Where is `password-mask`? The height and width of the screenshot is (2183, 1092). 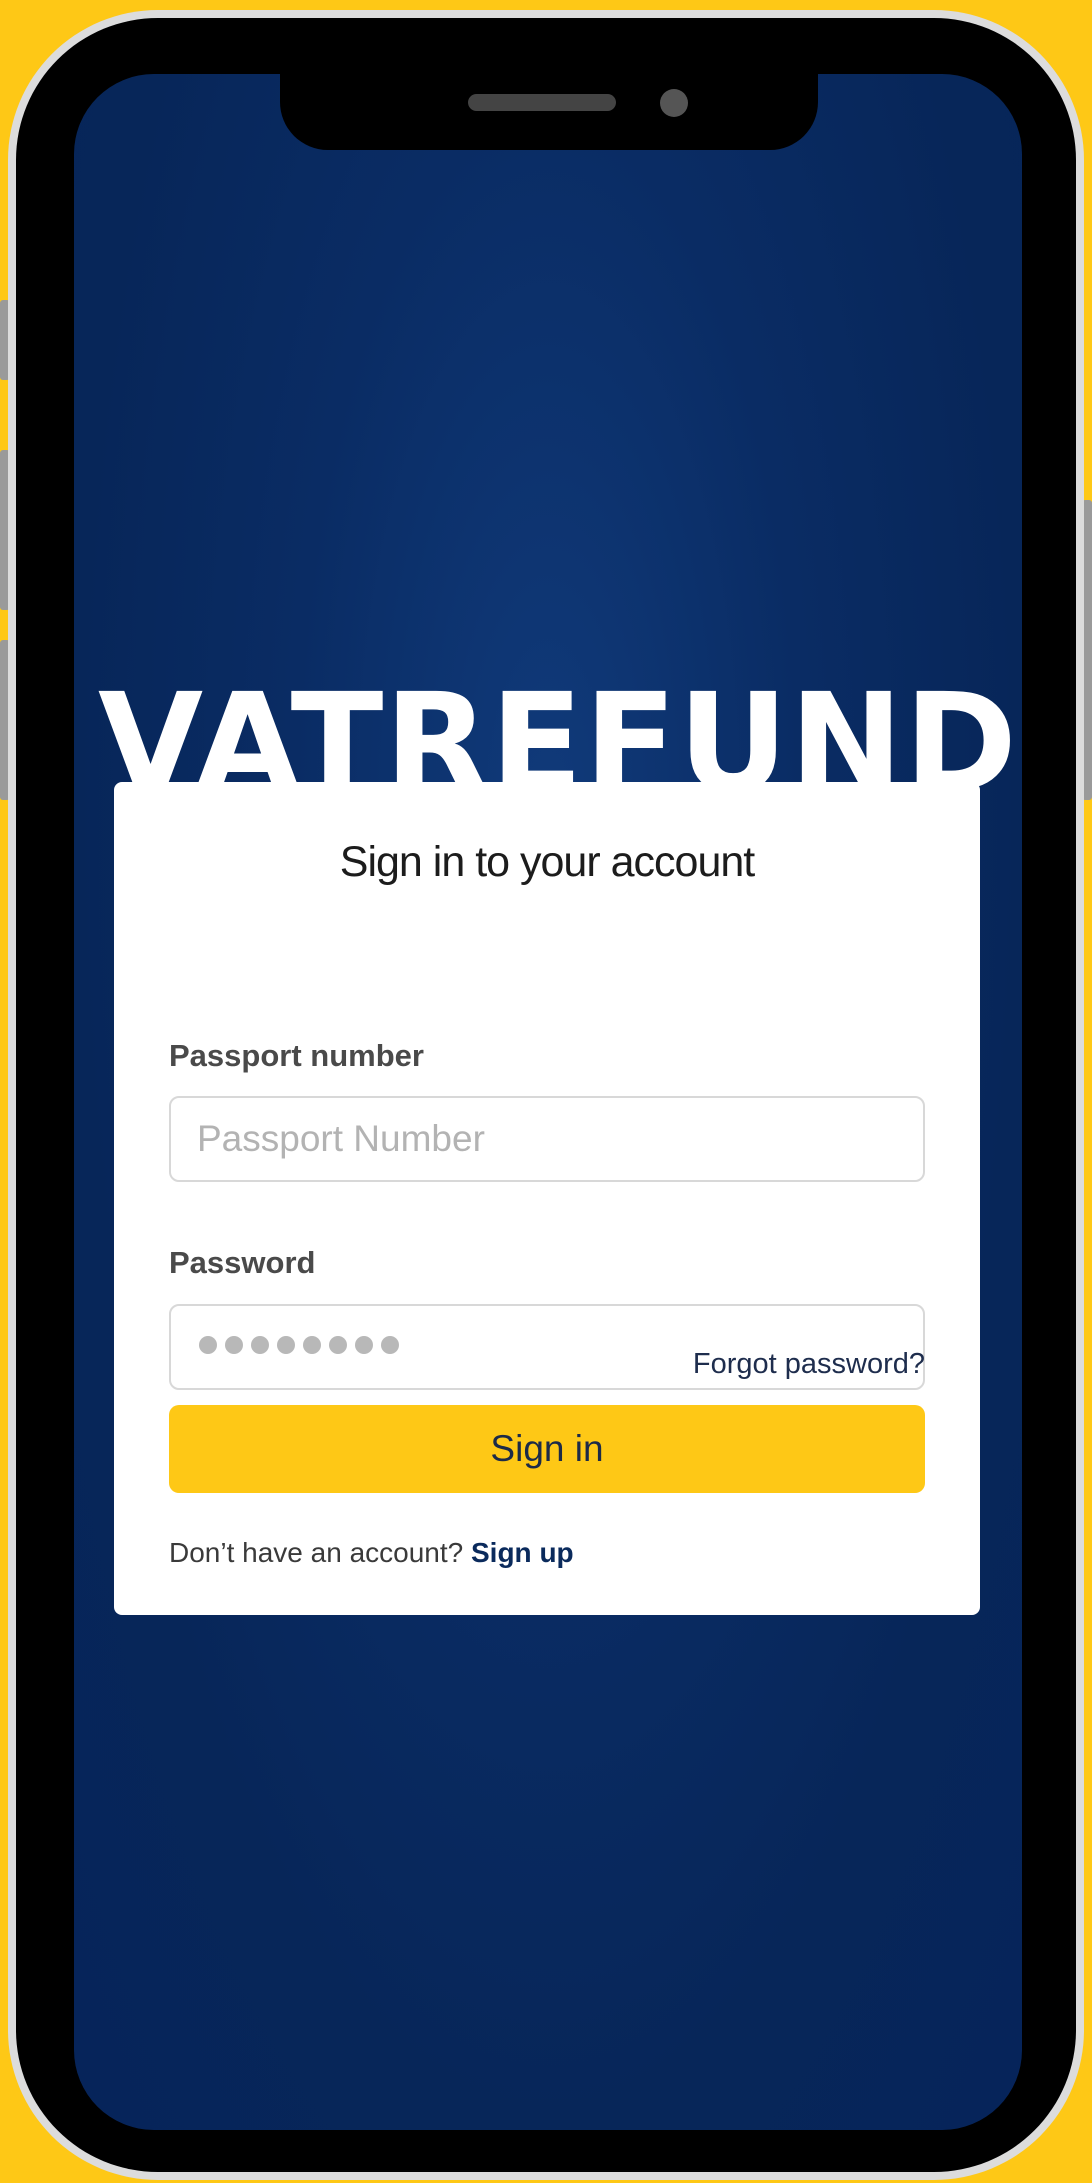
password-mask is located at coordinates (299, 1345).